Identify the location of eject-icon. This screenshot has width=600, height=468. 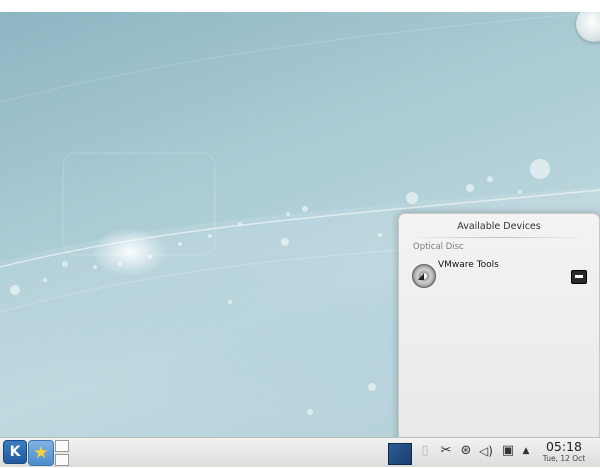
(579, 277).